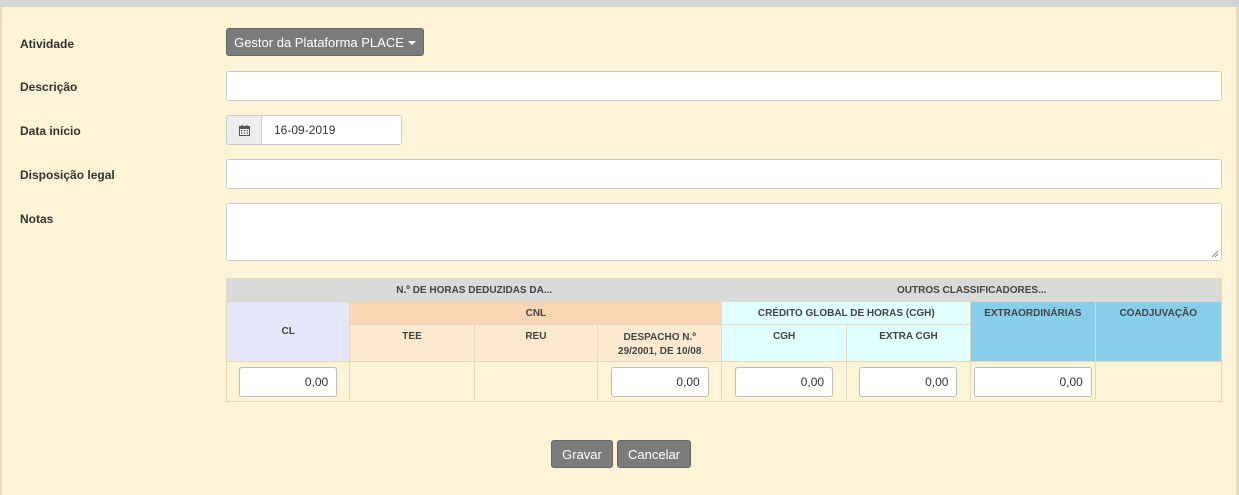 The height and width of the screenshot is (495, 1239). What do you see at coordinates (724, 86) in the screenshot?
I see `descricao-input` at bounding box center [724, 86].